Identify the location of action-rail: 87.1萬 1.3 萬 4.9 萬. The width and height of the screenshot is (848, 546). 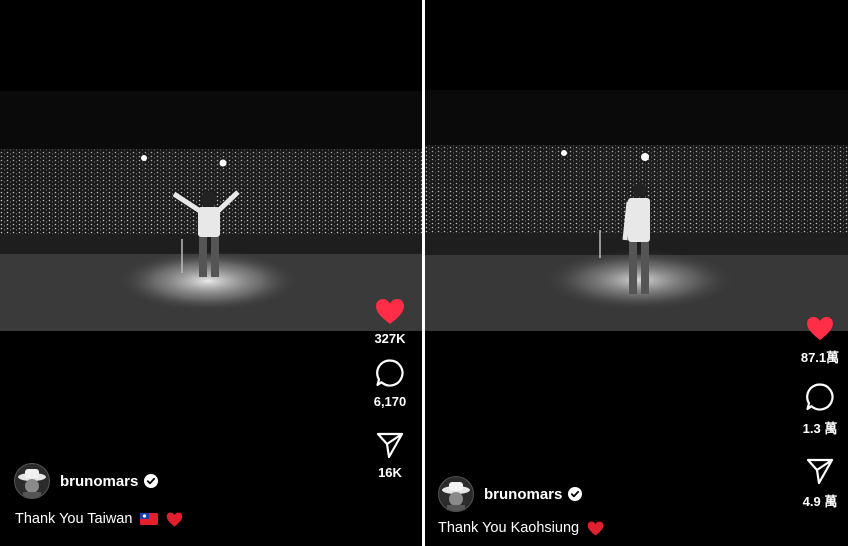
(819, 413).